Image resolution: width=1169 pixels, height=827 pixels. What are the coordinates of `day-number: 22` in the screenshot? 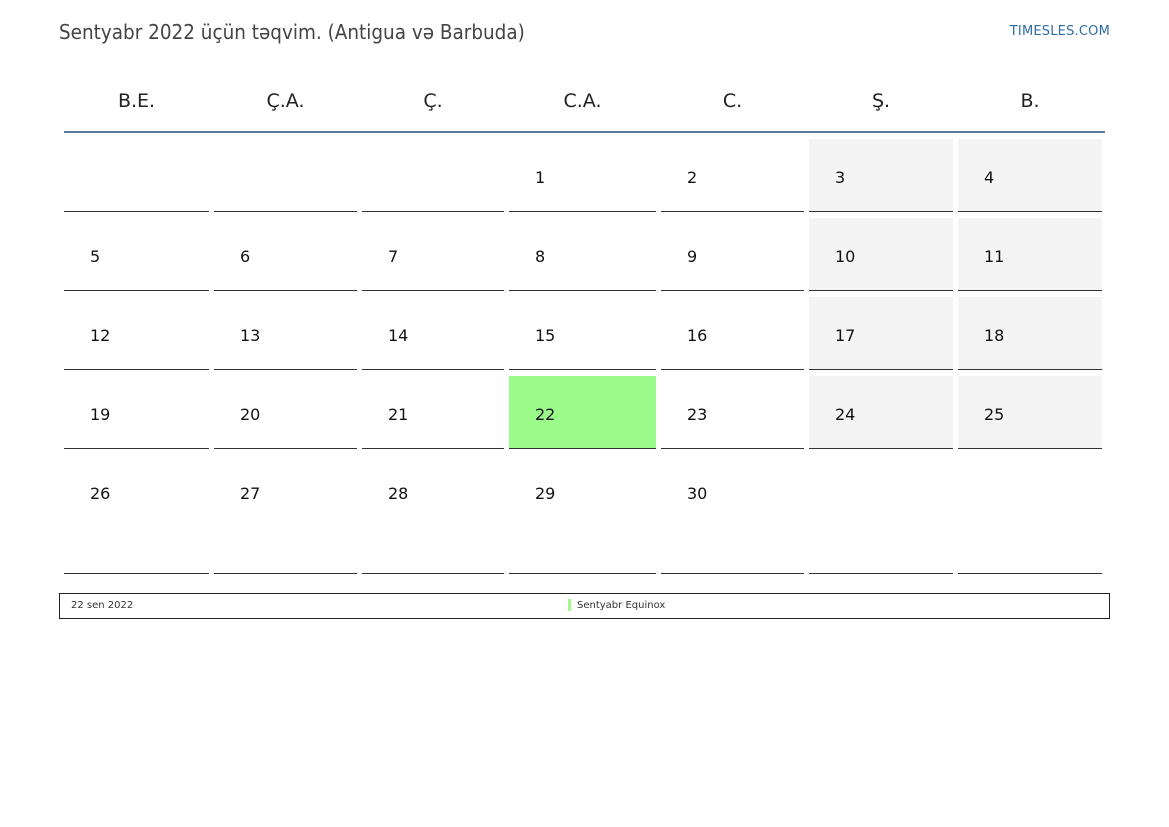 It's located at (545, 414).